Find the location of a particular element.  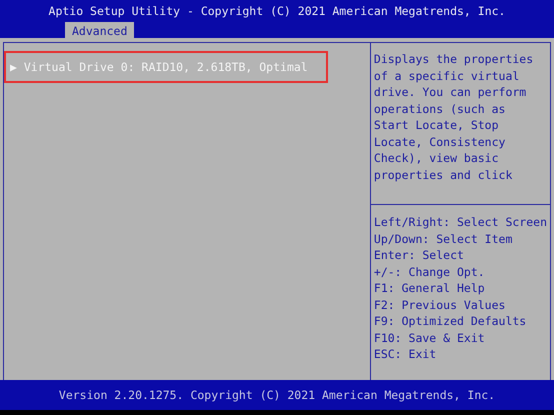

key-hint: F1: General Help is located at coordinates (430, 288).